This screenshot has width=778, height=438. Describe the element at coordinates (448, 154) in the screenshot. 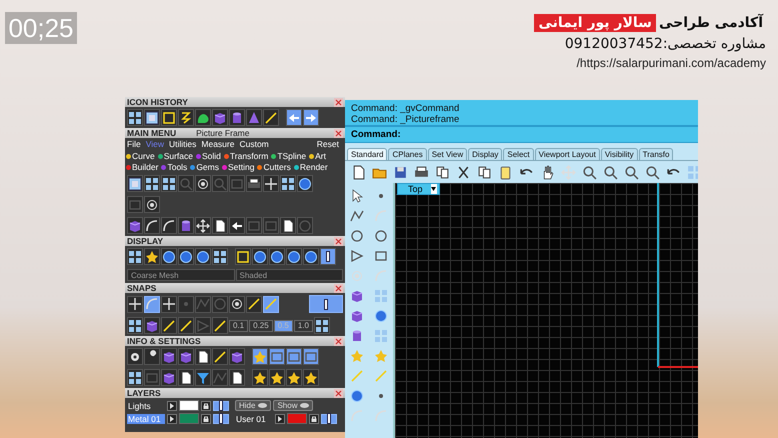

I see `toolbar-tab: Set View` at that location.